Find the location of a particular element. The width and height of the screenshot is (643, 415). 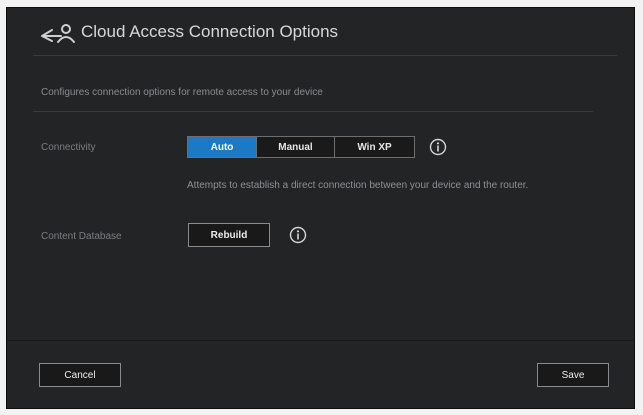

connectivity-auto-button: Auto is located at coordinates (222, 147).